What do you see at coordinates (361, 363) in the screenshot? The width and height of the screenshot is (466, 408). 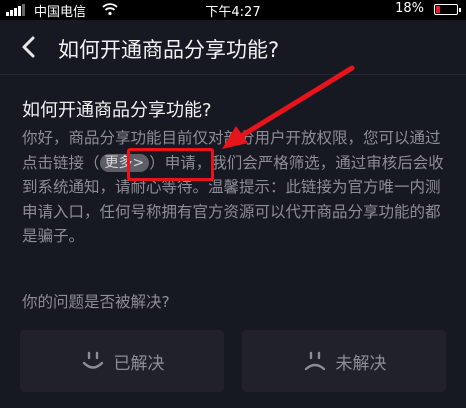 I see `unsolved-button-label: 未解决` at bounding box center [361, 363].